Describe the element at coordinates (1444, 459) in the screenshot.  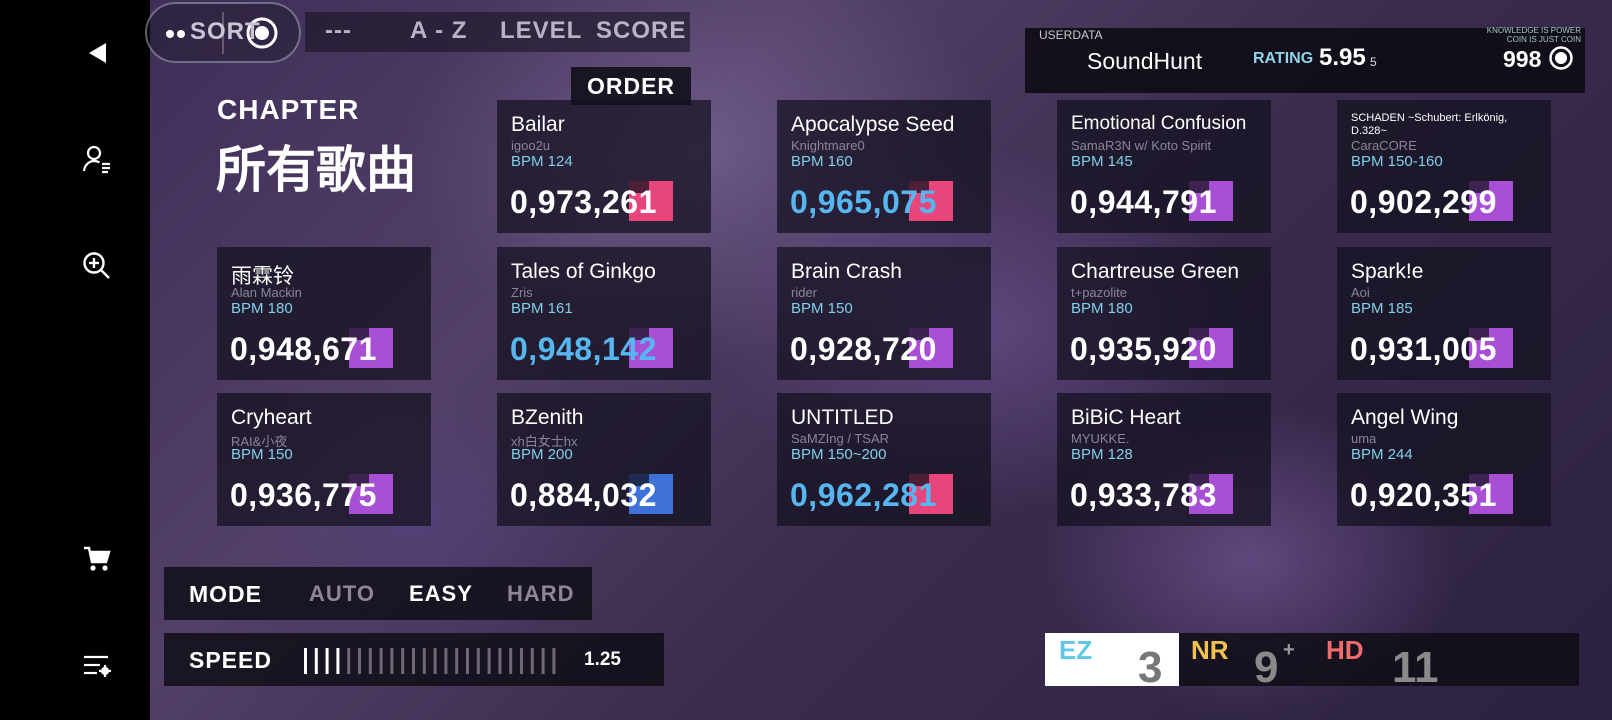
I see `song-card: Angel Wing uma BPM 244 0,920,351` at that location.